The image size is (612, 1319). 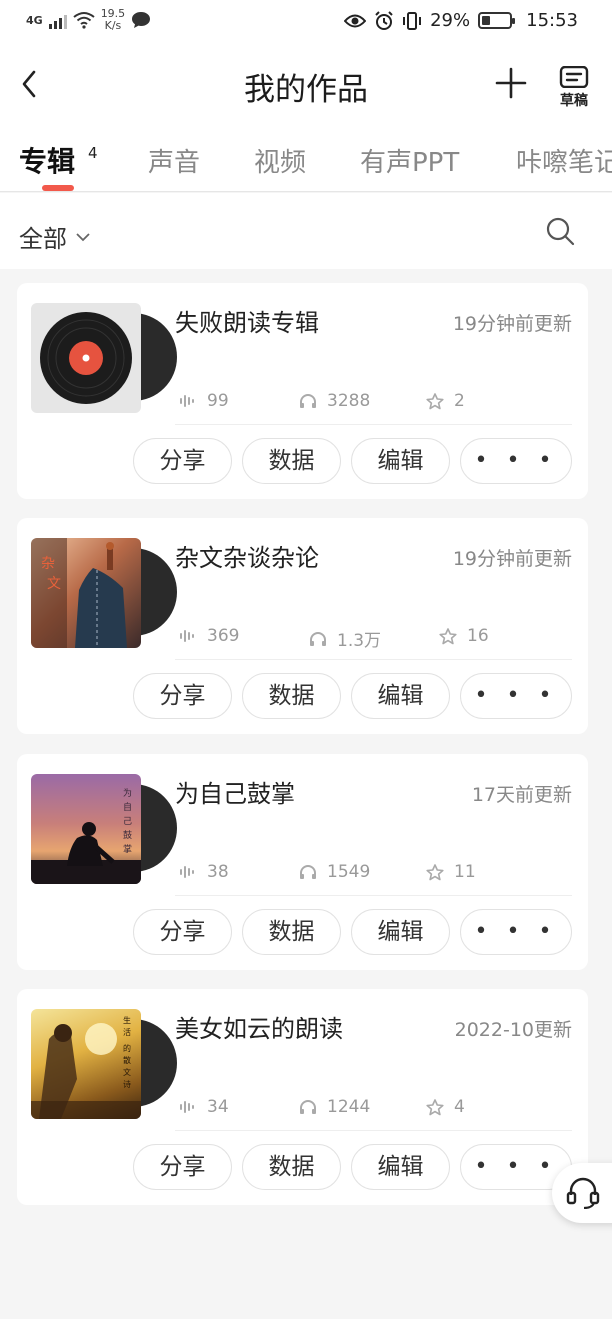 I want to click on subscribe-count-value: 11, so click(x=465, y=872).